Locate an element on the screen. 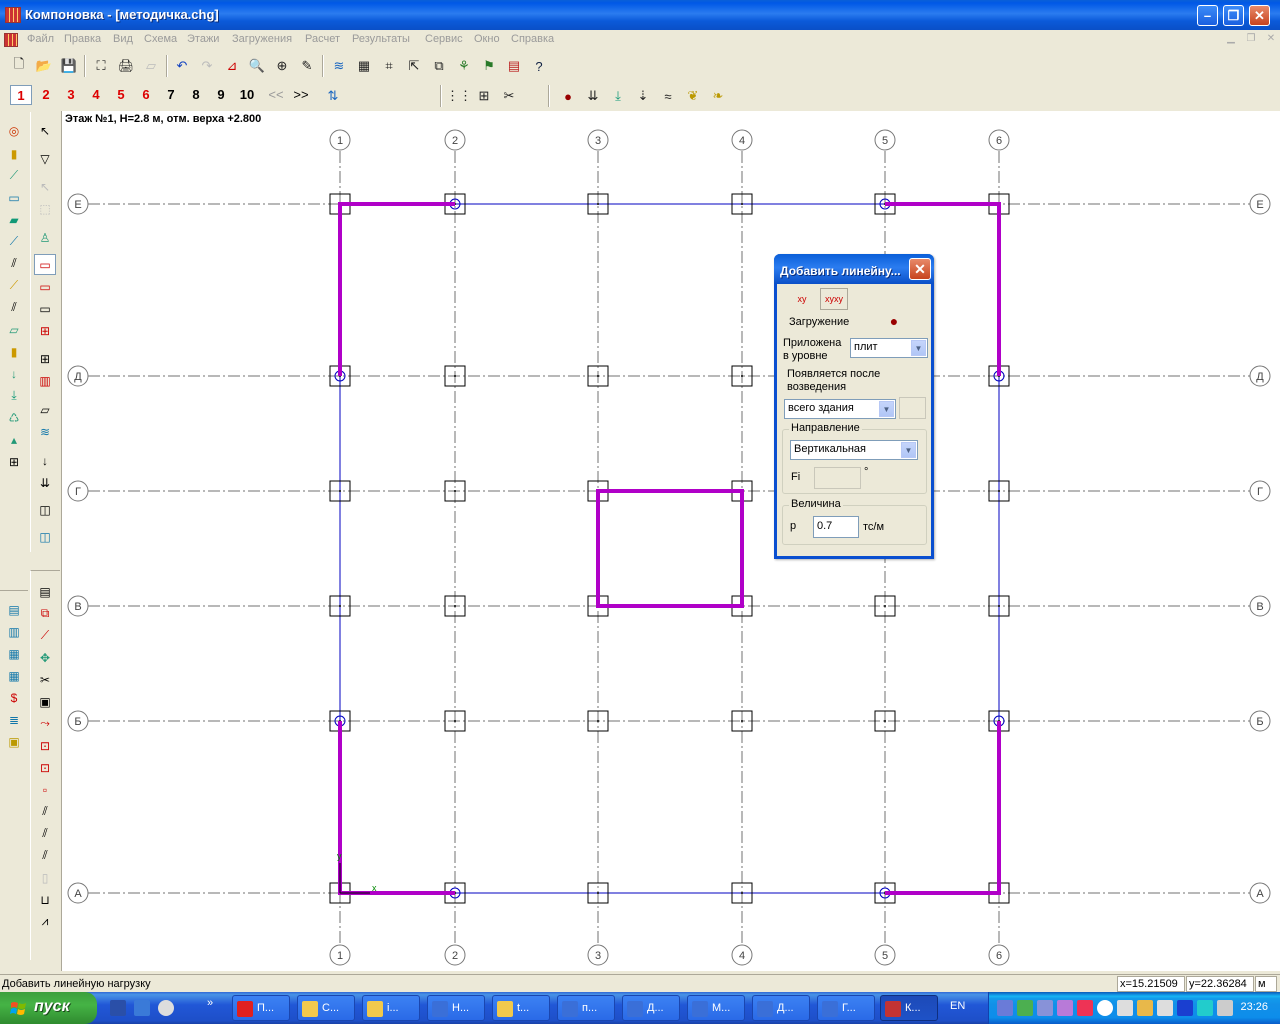 Image resolution: width=1280 pixels, height=1024 pixels. floor-button-2: 2 is located at coordinates (46, 95).